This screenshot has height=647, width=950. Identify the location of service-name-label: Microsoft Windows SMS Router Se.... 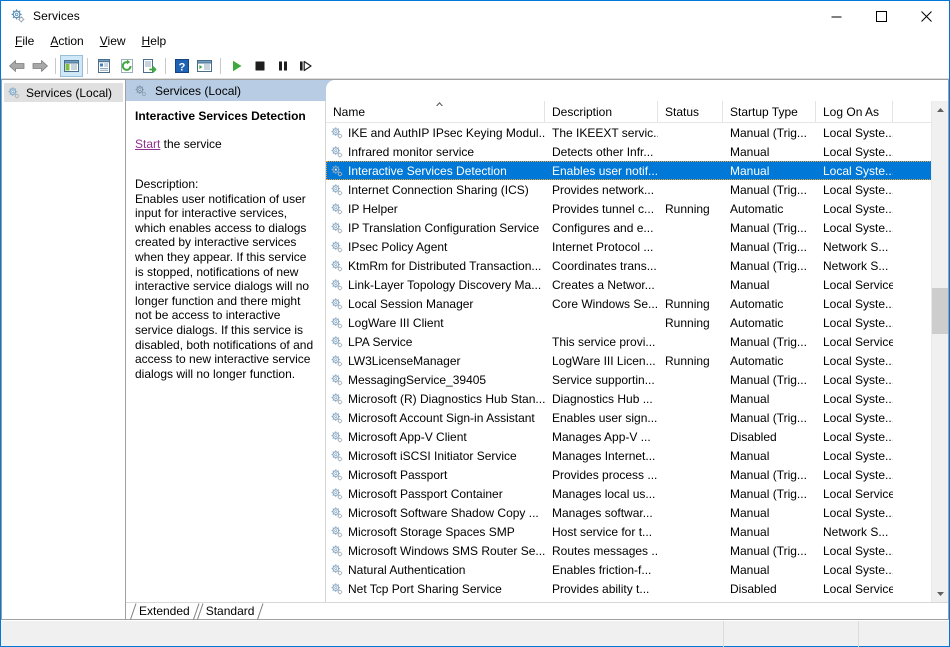
(446, 550).